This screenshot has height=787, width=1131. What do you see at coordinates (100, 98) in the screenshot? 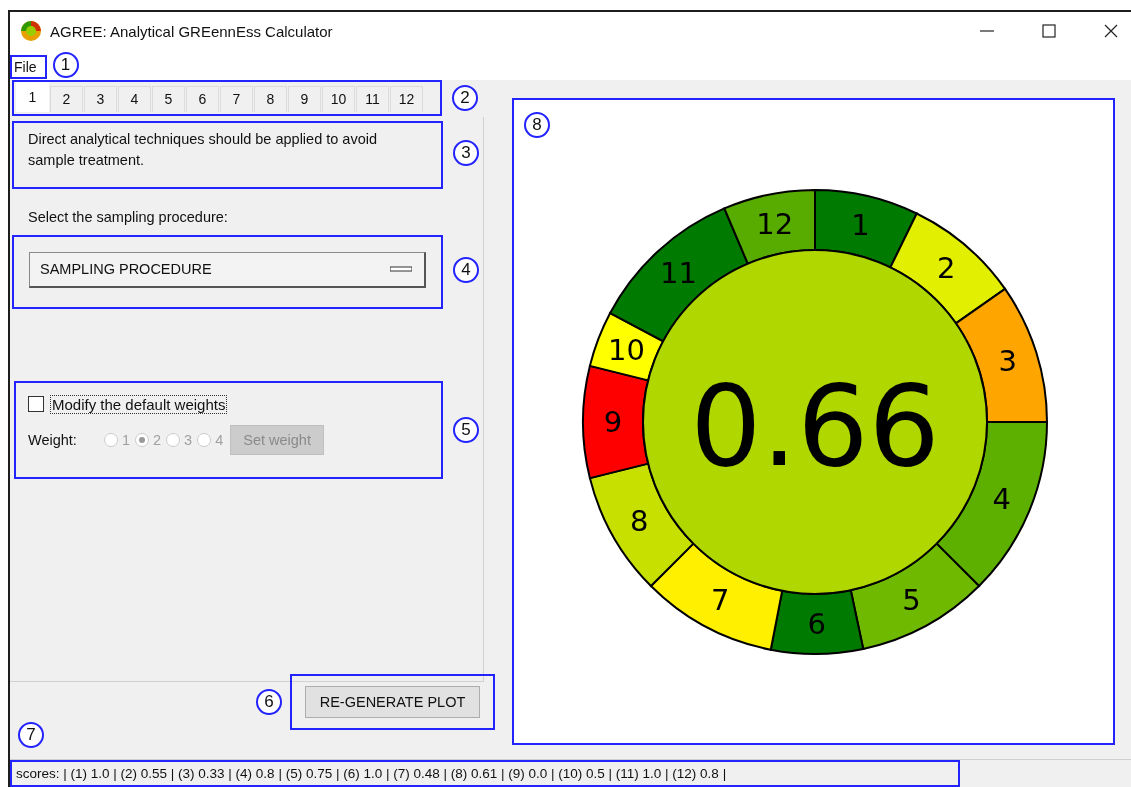
I see `tab: 3` at bounding box center [100, 98].